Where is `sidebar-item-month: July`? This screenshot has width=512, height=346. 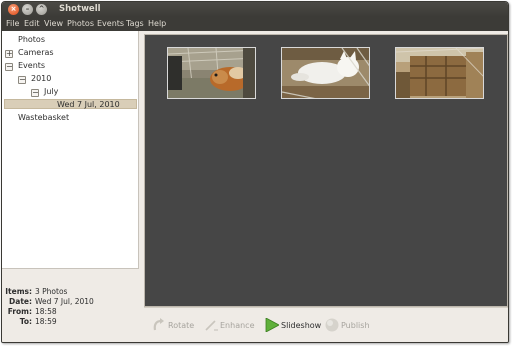 sidebar-item-month: July is located at coordinates (51, 91).